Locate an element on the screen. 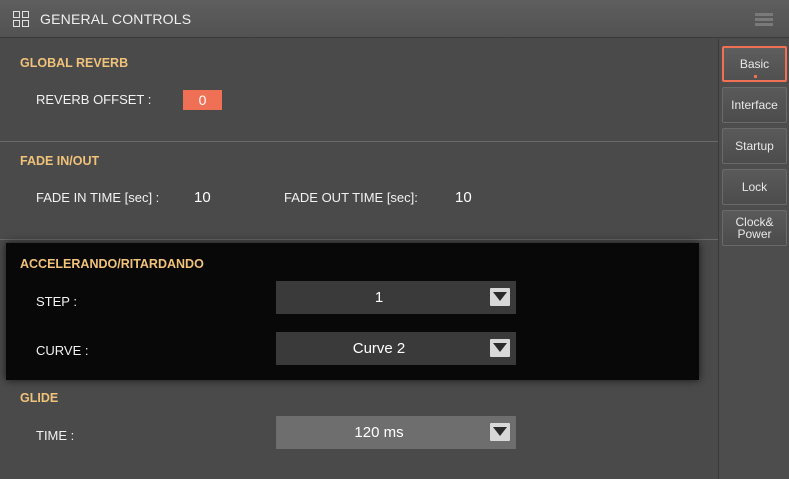 Image resolution: width=789 pixels, height=479 pixels. header-bar: GENERAL CONTROLS is located at coordinates (394, 19).